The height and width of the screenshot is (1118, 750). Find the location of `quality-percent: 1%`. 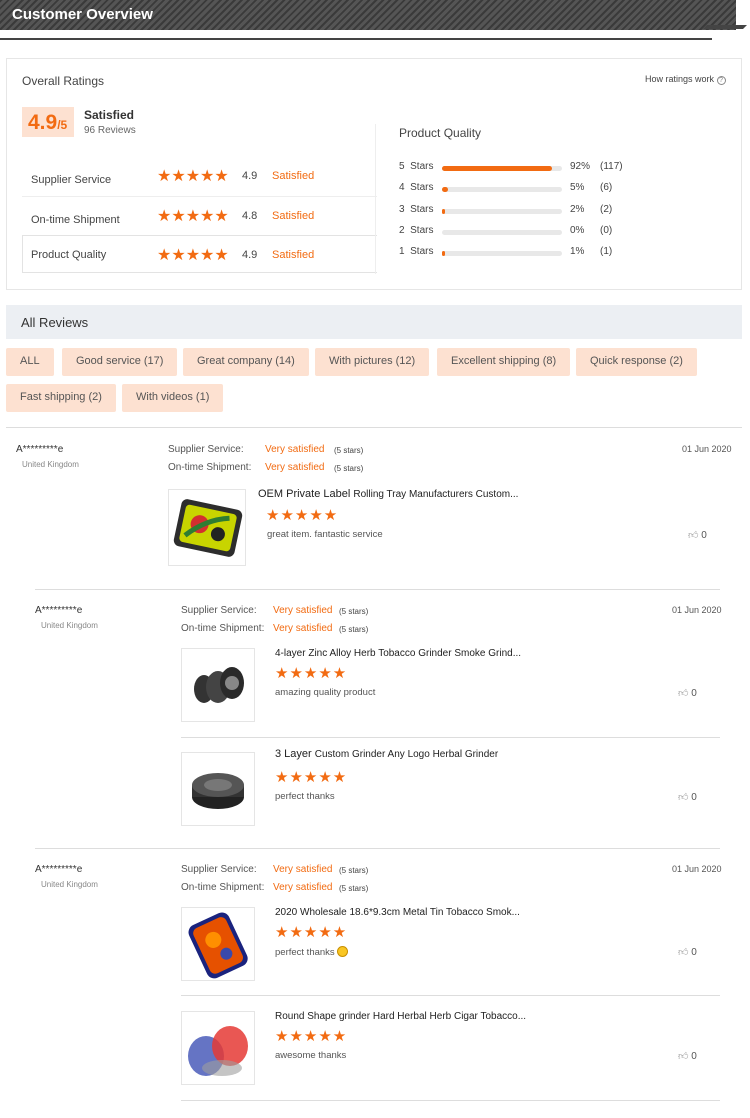

quality-percent: 1% is located at coordinates (577, 251).